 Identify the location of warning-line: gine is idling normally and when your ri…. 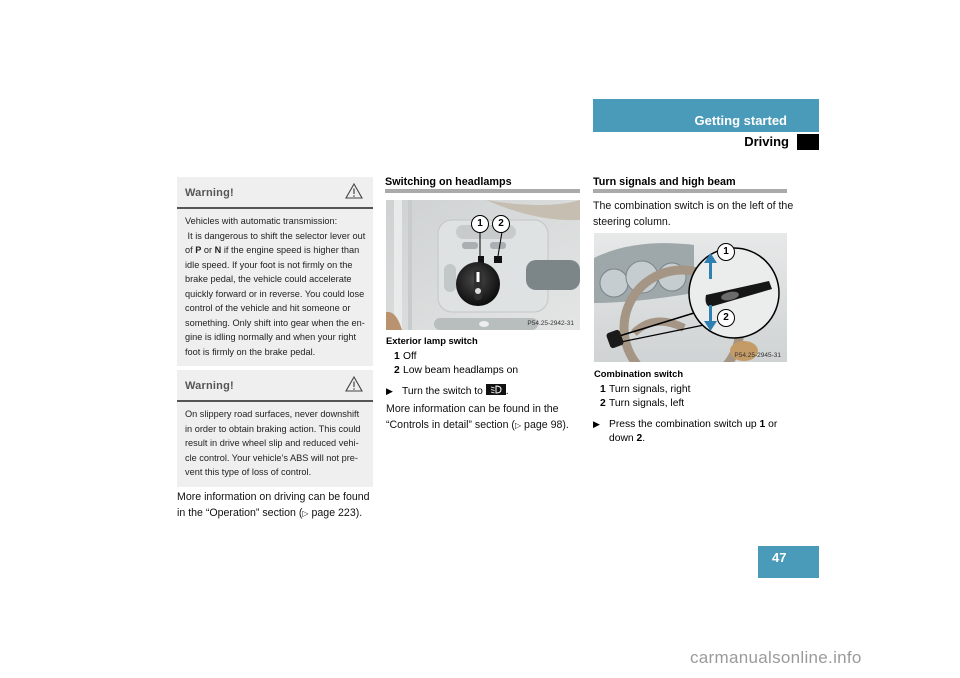
(271, 337).